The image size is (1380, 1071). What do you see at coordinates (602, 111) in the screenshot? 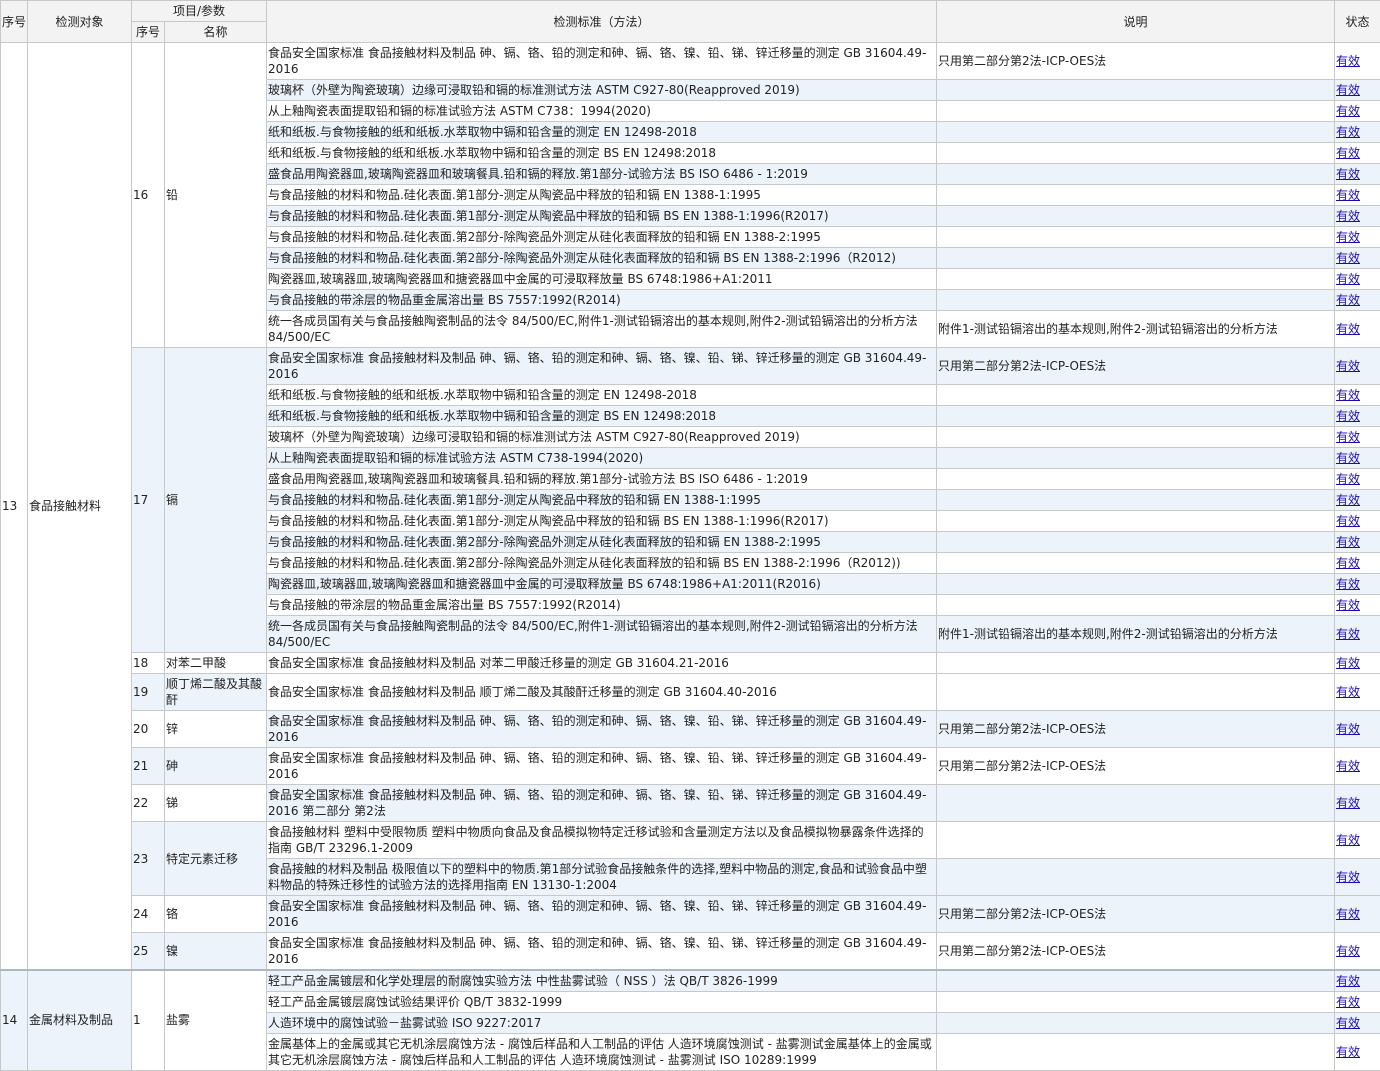
I see `standard-cell: 从上釉陶瓷表面提取铅和镉的标准试验方法 ASTM C738：1994(2020)` at bounding box center [602, 111].